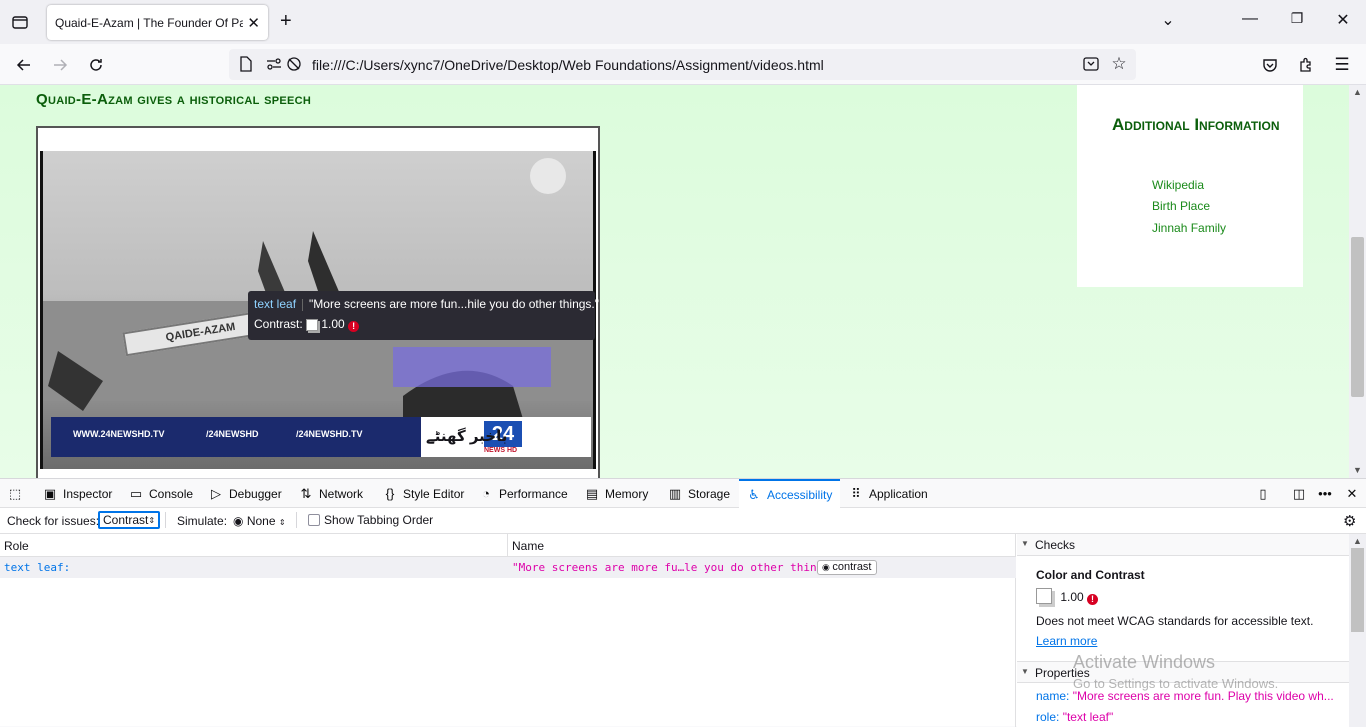 The width and height of the screenshot is (1366, 727). What do you see at coordinates (1343, 20) in the screenshot?
I see `window-close-icon: ✕` at bounding box center [1343, 20].